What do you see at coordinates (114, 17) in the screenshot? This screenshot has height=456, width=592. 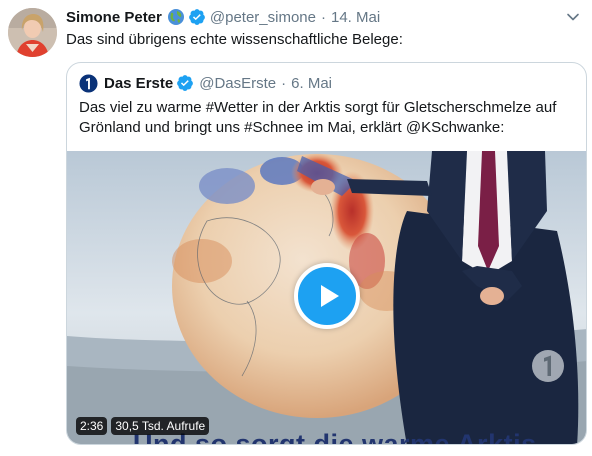 I see `author-name: Simone Peter` at bounding box center [114, 17].